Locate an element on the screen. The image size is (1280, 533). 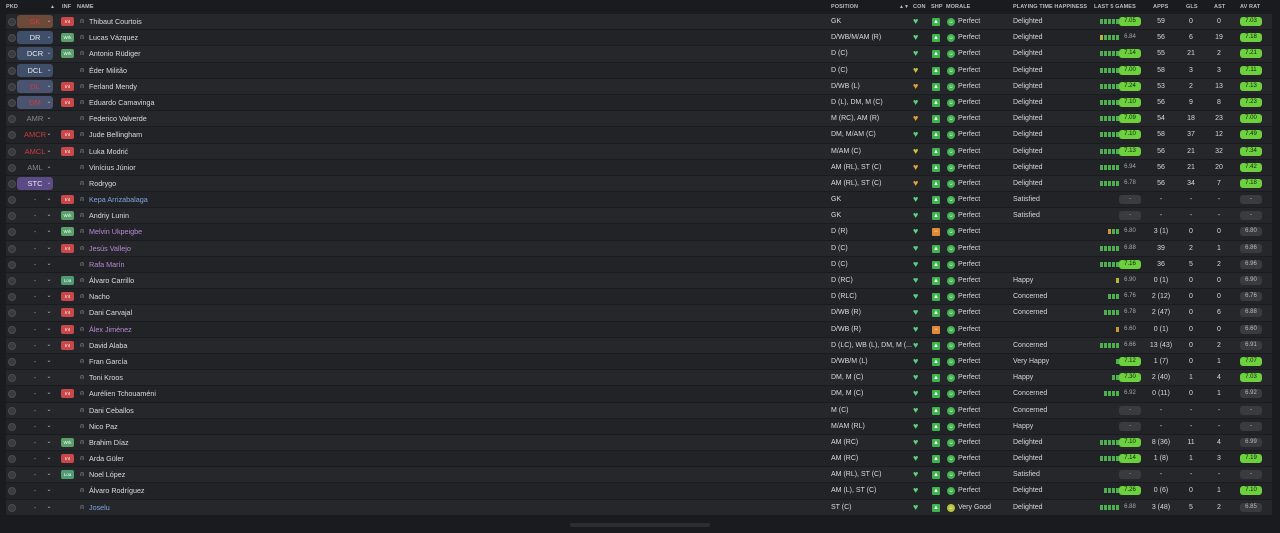
player-name: Melvin Ukpeigbe is located at coordinates (115, 231).